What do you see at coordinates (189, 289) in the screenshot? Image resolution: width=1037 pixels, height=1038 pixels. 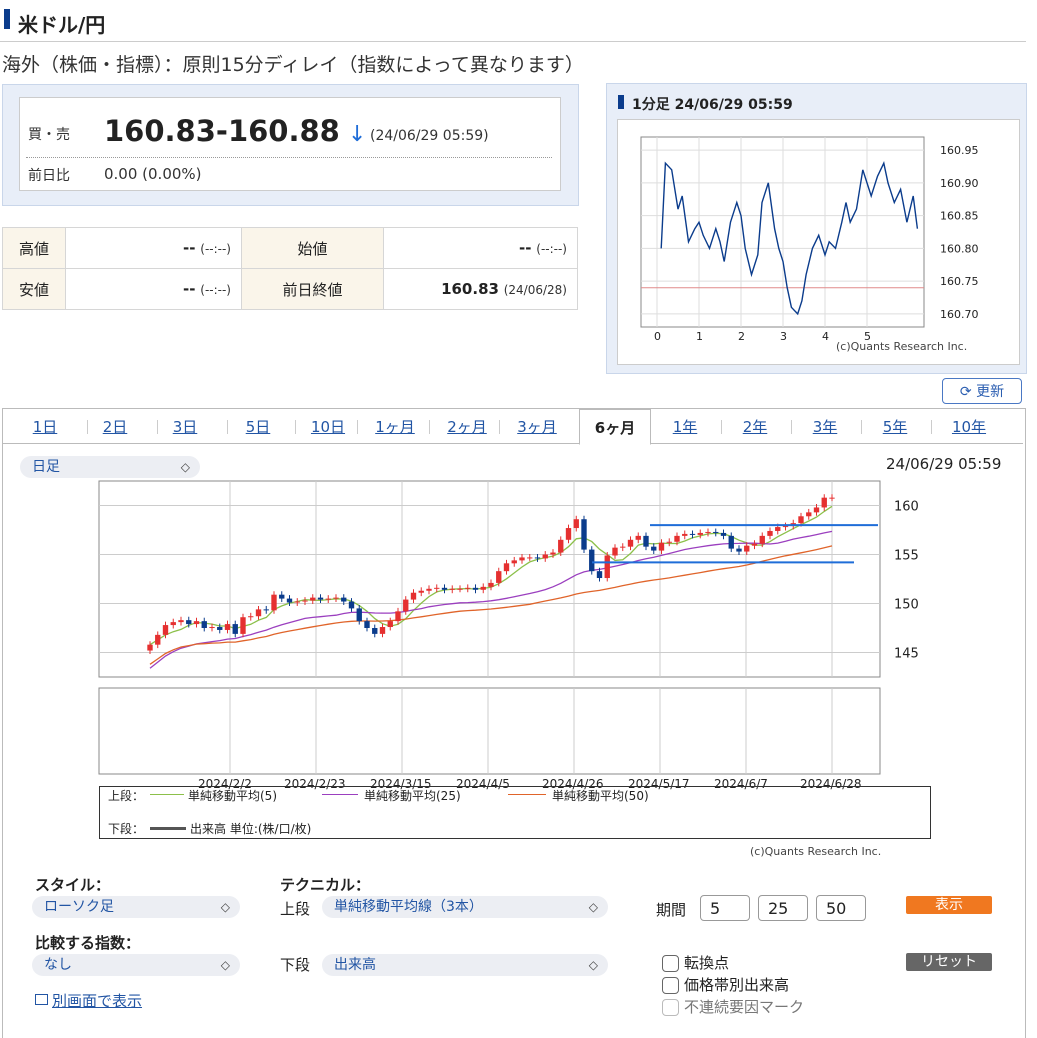 I see `low-value: --` at bounding box center [189, 289].